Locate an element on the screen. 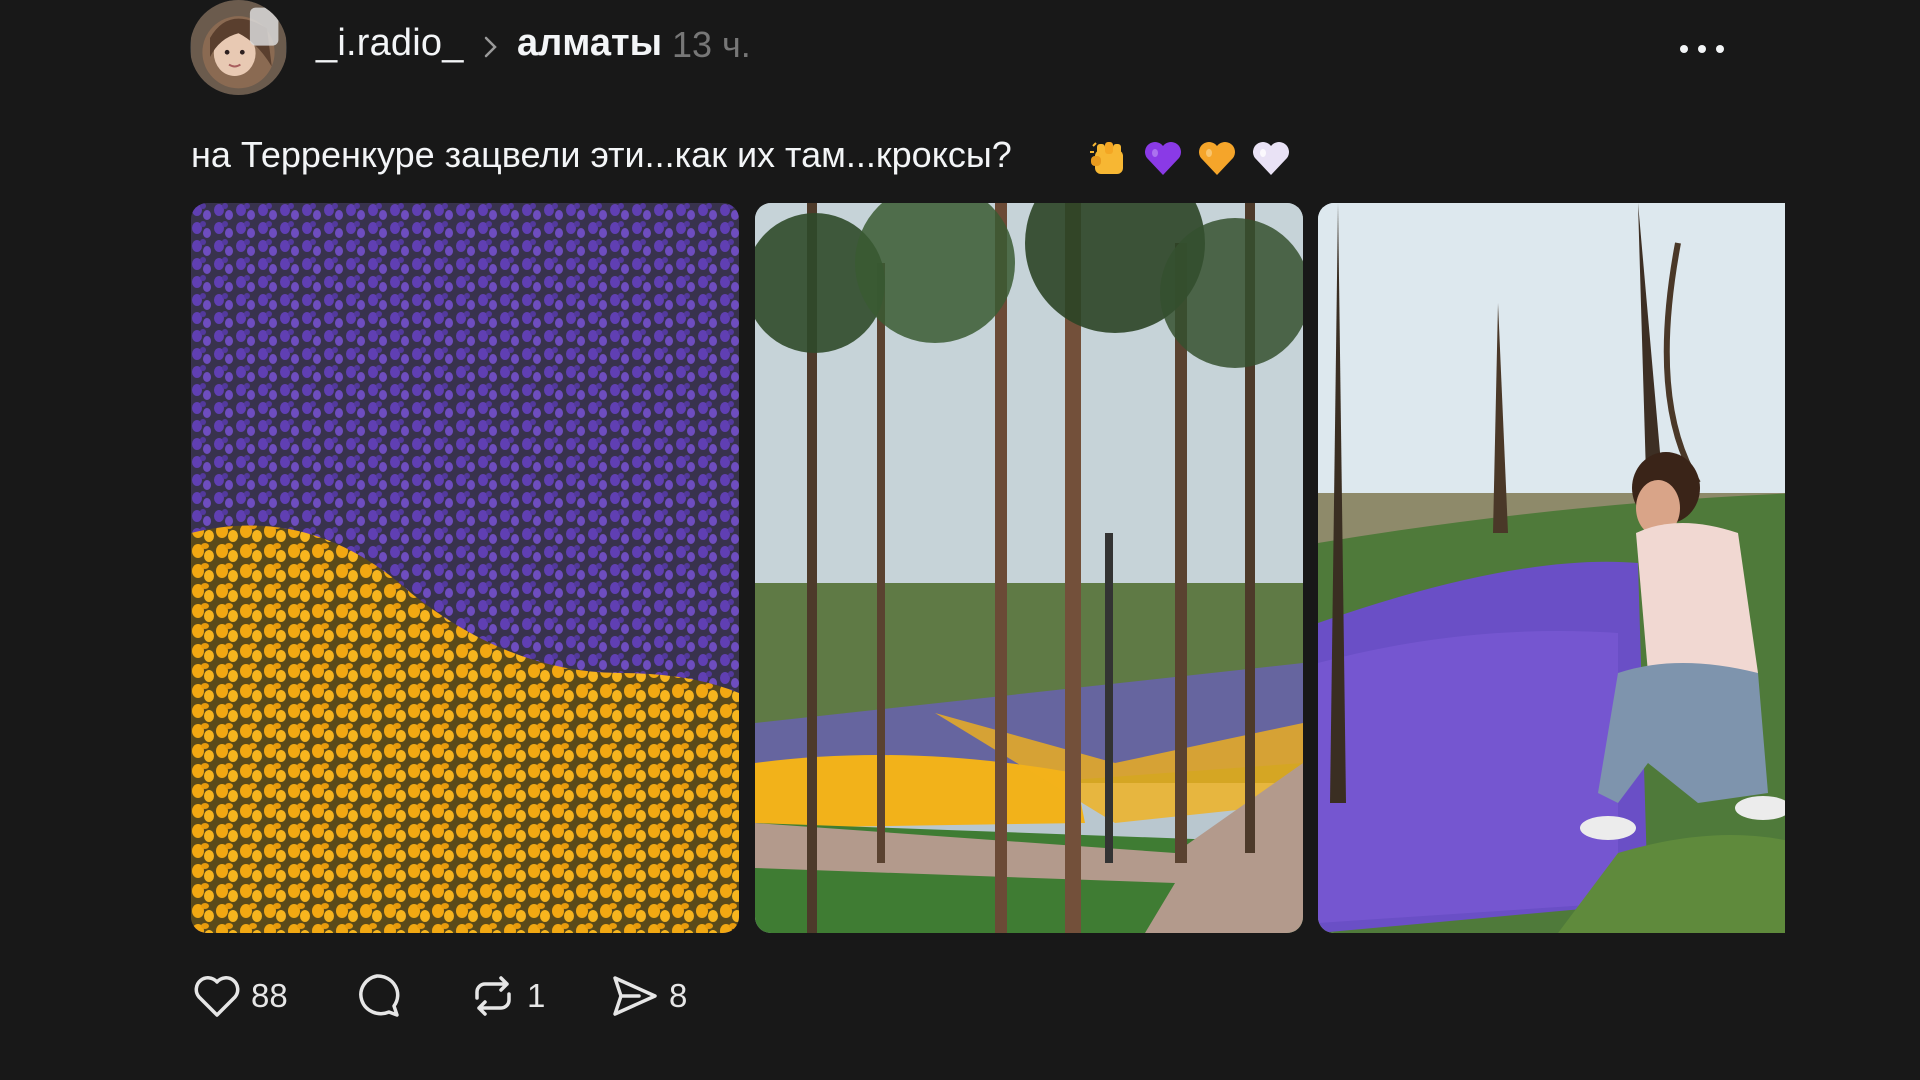  like-button: 88 is located at coordinates (239, 996).